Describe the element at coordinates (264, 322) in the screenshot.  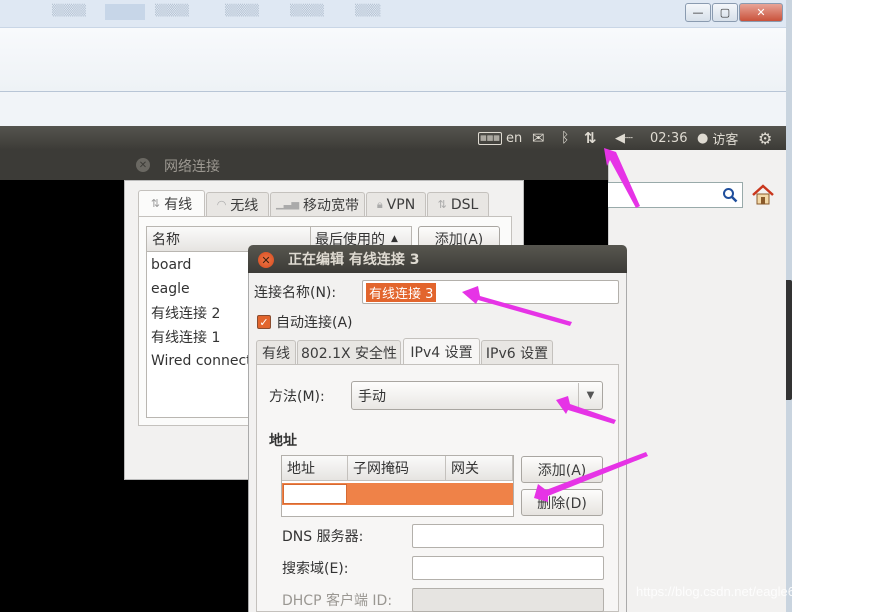
I see `auto-connect-checkbox: ✓` at that location.